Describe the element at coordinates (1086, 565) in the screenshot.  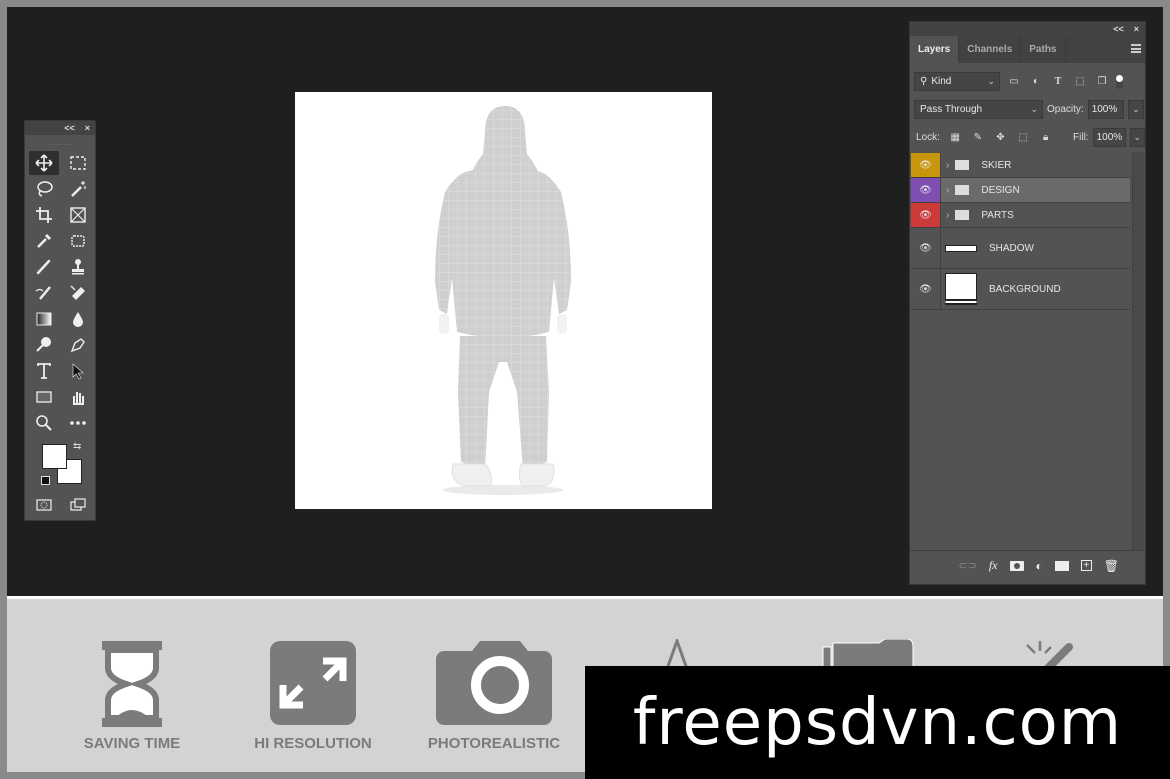
I see `new-layer-icon: +` at that location.